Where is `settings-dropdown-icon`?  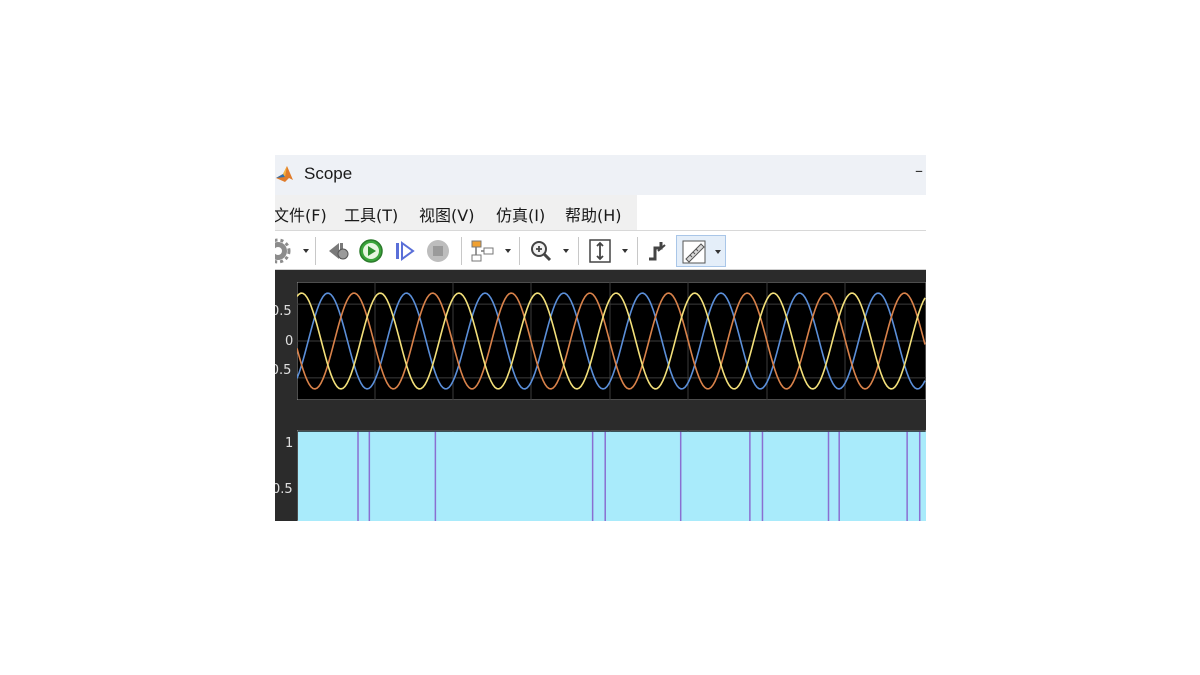 settings-dropdown-icon is located at coordinates (306, 250).